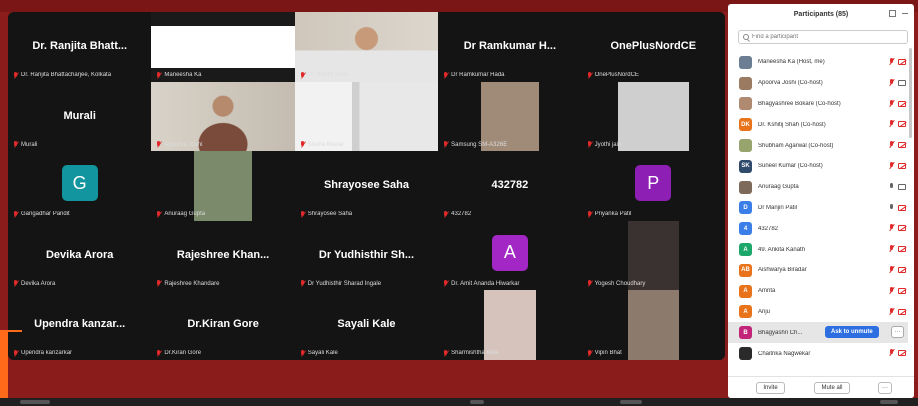 This screenshot has width=918, height=406. I want to click on participant-row: Shubham Agarwal (Co-host), so click(818, 145).